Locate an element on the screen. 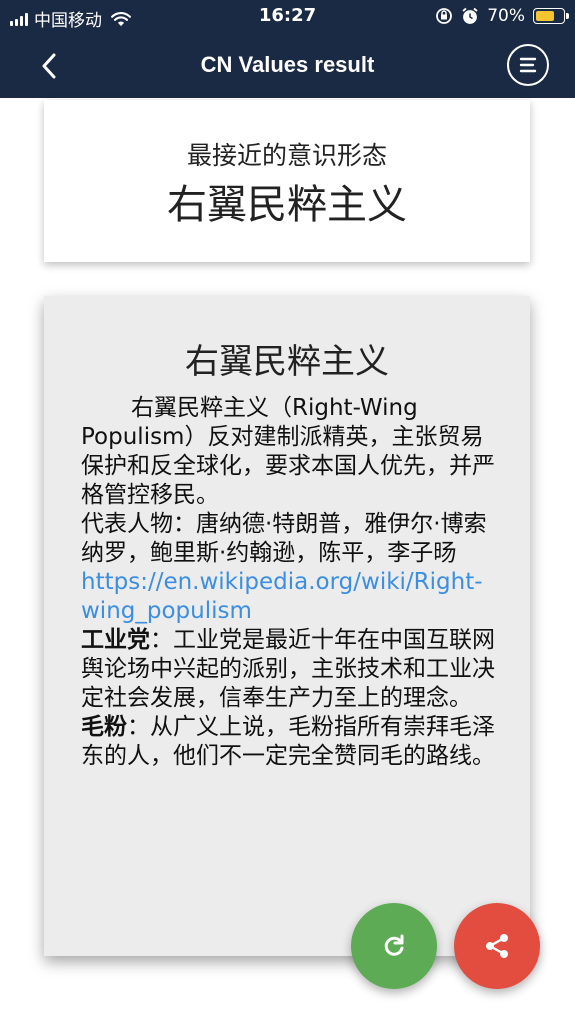  rotation-lock-icon is located at coordinates (444, 16).